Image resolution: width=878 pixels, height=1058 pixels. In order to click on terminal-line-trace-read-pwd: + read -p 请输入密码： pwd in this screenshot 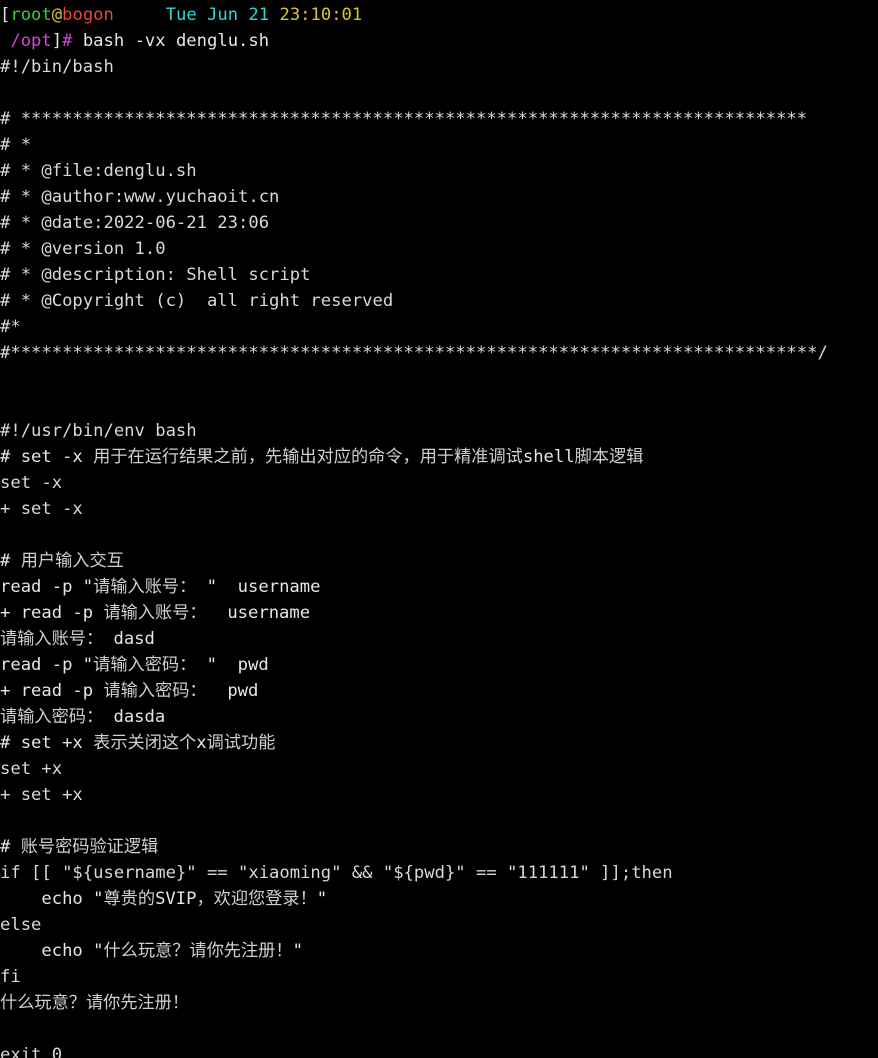, I will do `click(439, 691)`.